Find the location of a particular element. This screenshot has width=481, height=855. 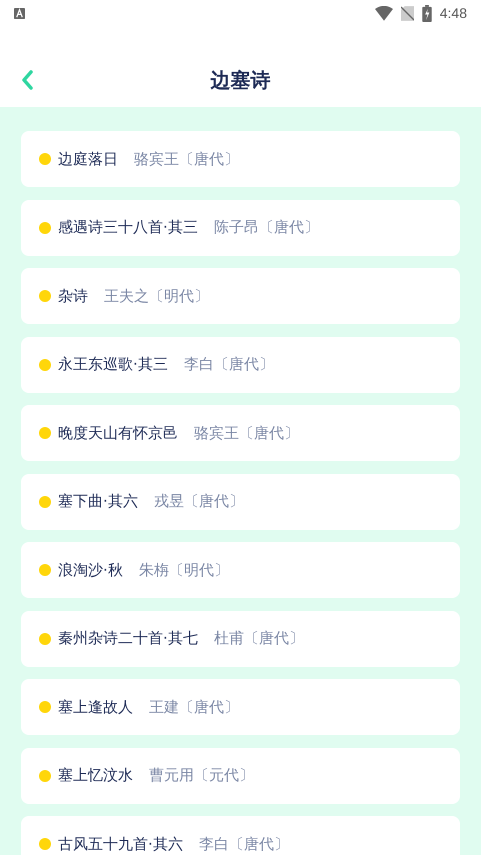

poem-author: 朱栴〔明代〕 is located at coordinates (183, 570).